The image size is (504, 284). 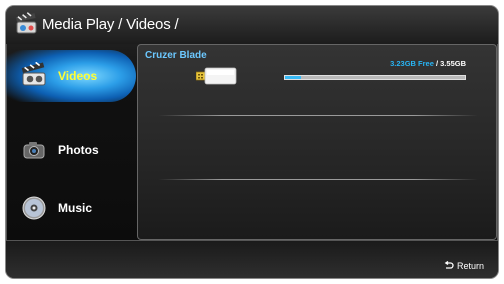 What do you see at coordinates (26, 23) in the screenshot?
I see `media-play-clapper-icon` at bounding box center [26, 23].